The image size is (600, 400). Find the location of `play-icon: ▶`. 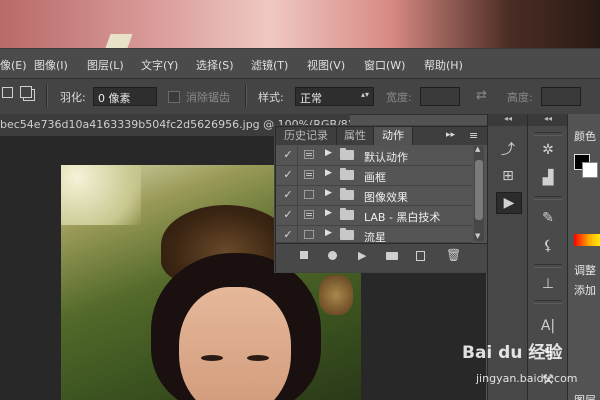

play-icon: ▶ is located at coordinates (362, 255).